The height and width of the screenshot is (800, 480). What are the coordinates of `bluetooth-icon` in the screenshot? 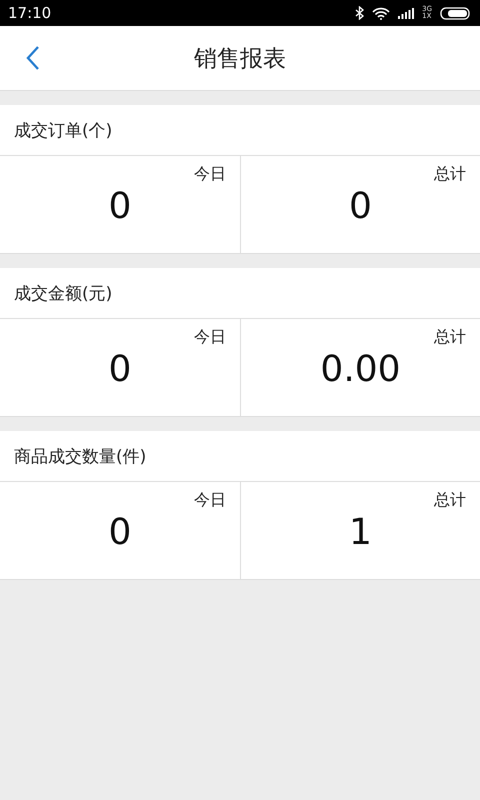 It's located at (359, 13).